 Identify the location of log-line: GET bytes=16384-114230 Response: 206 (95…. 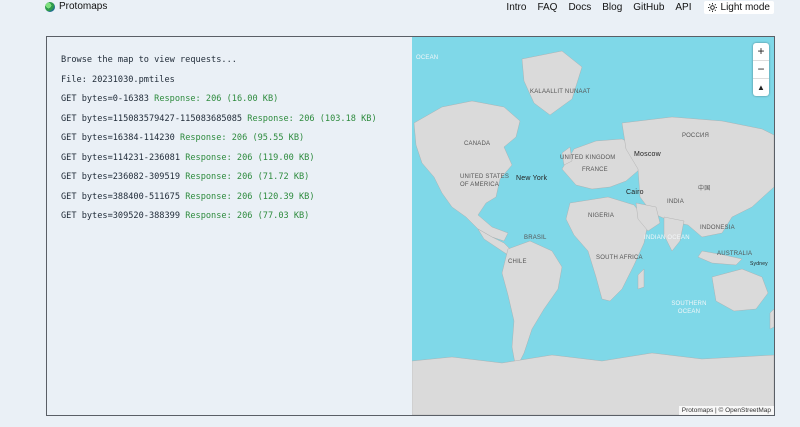
(236, 143).